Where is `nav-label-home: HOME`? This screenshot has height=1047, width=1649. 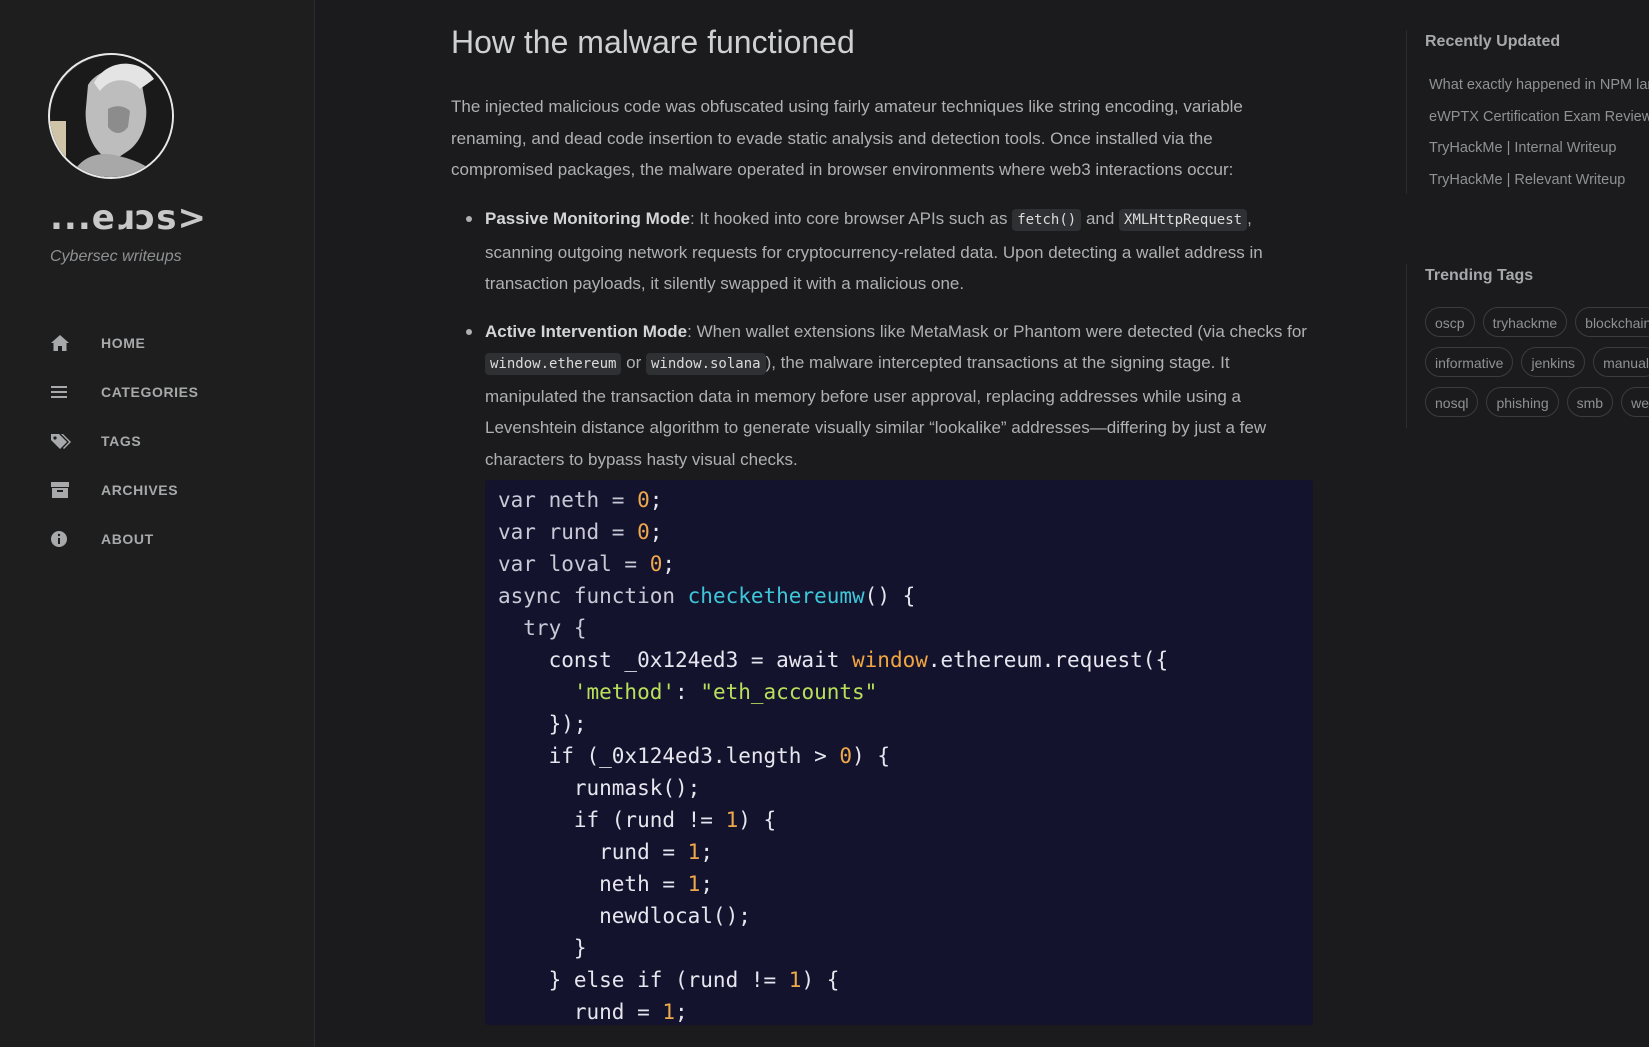
nav-label-home: HOME is located at coordinates (123, 342).